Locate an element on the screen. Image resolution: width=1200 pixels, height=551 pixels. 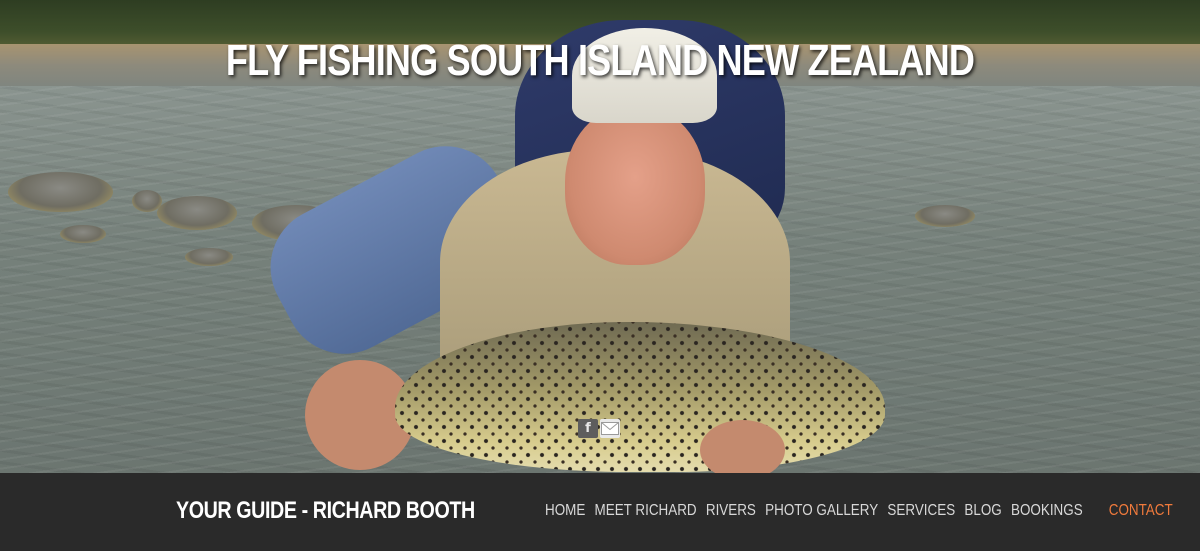
guide-name: YOUR GUIDE - RICHARD BOOTH is located at coordinates (325, 510).